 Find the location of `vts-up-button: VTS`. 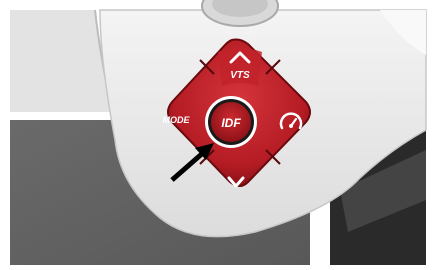

vts-up-button: VTS is located at coordinates (240, 67).